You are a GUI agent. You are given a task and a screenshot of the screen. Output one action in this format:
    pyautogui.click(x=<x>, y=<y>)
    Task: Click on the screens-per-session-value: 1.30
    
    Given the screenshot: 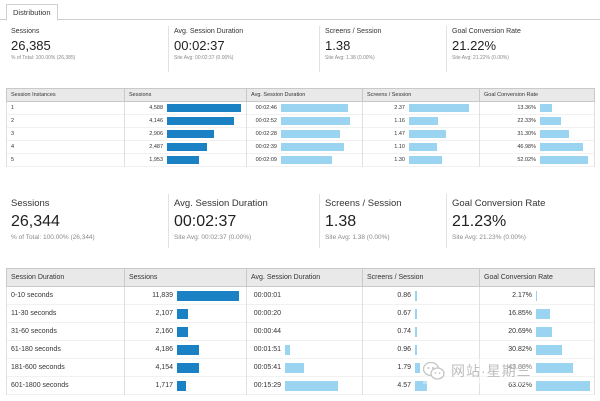 What is the action you would take?
    pyautogui.click(x=399, y=160)
    